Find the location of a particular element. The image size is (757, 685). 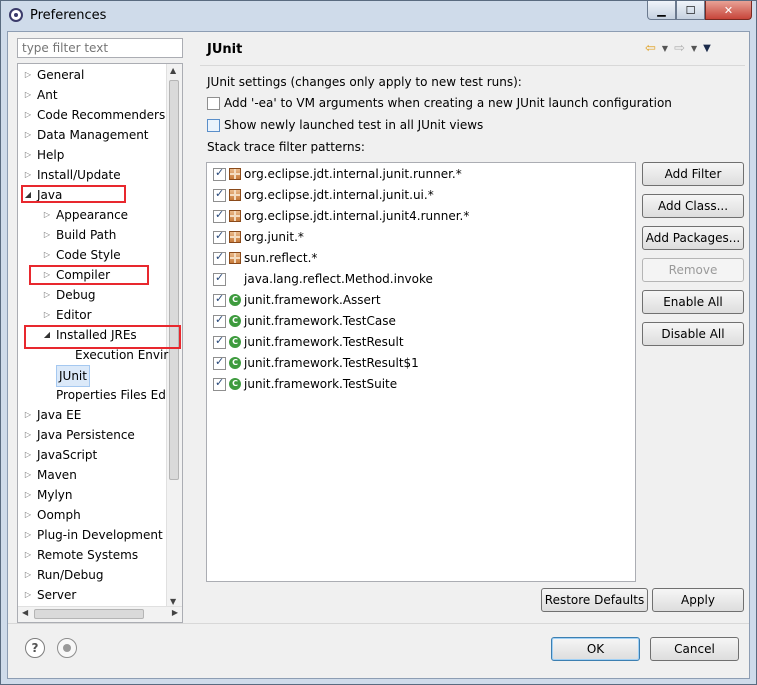

pattern-row: Cjunit.framework.TestResult is located at coordinates (308, 342).